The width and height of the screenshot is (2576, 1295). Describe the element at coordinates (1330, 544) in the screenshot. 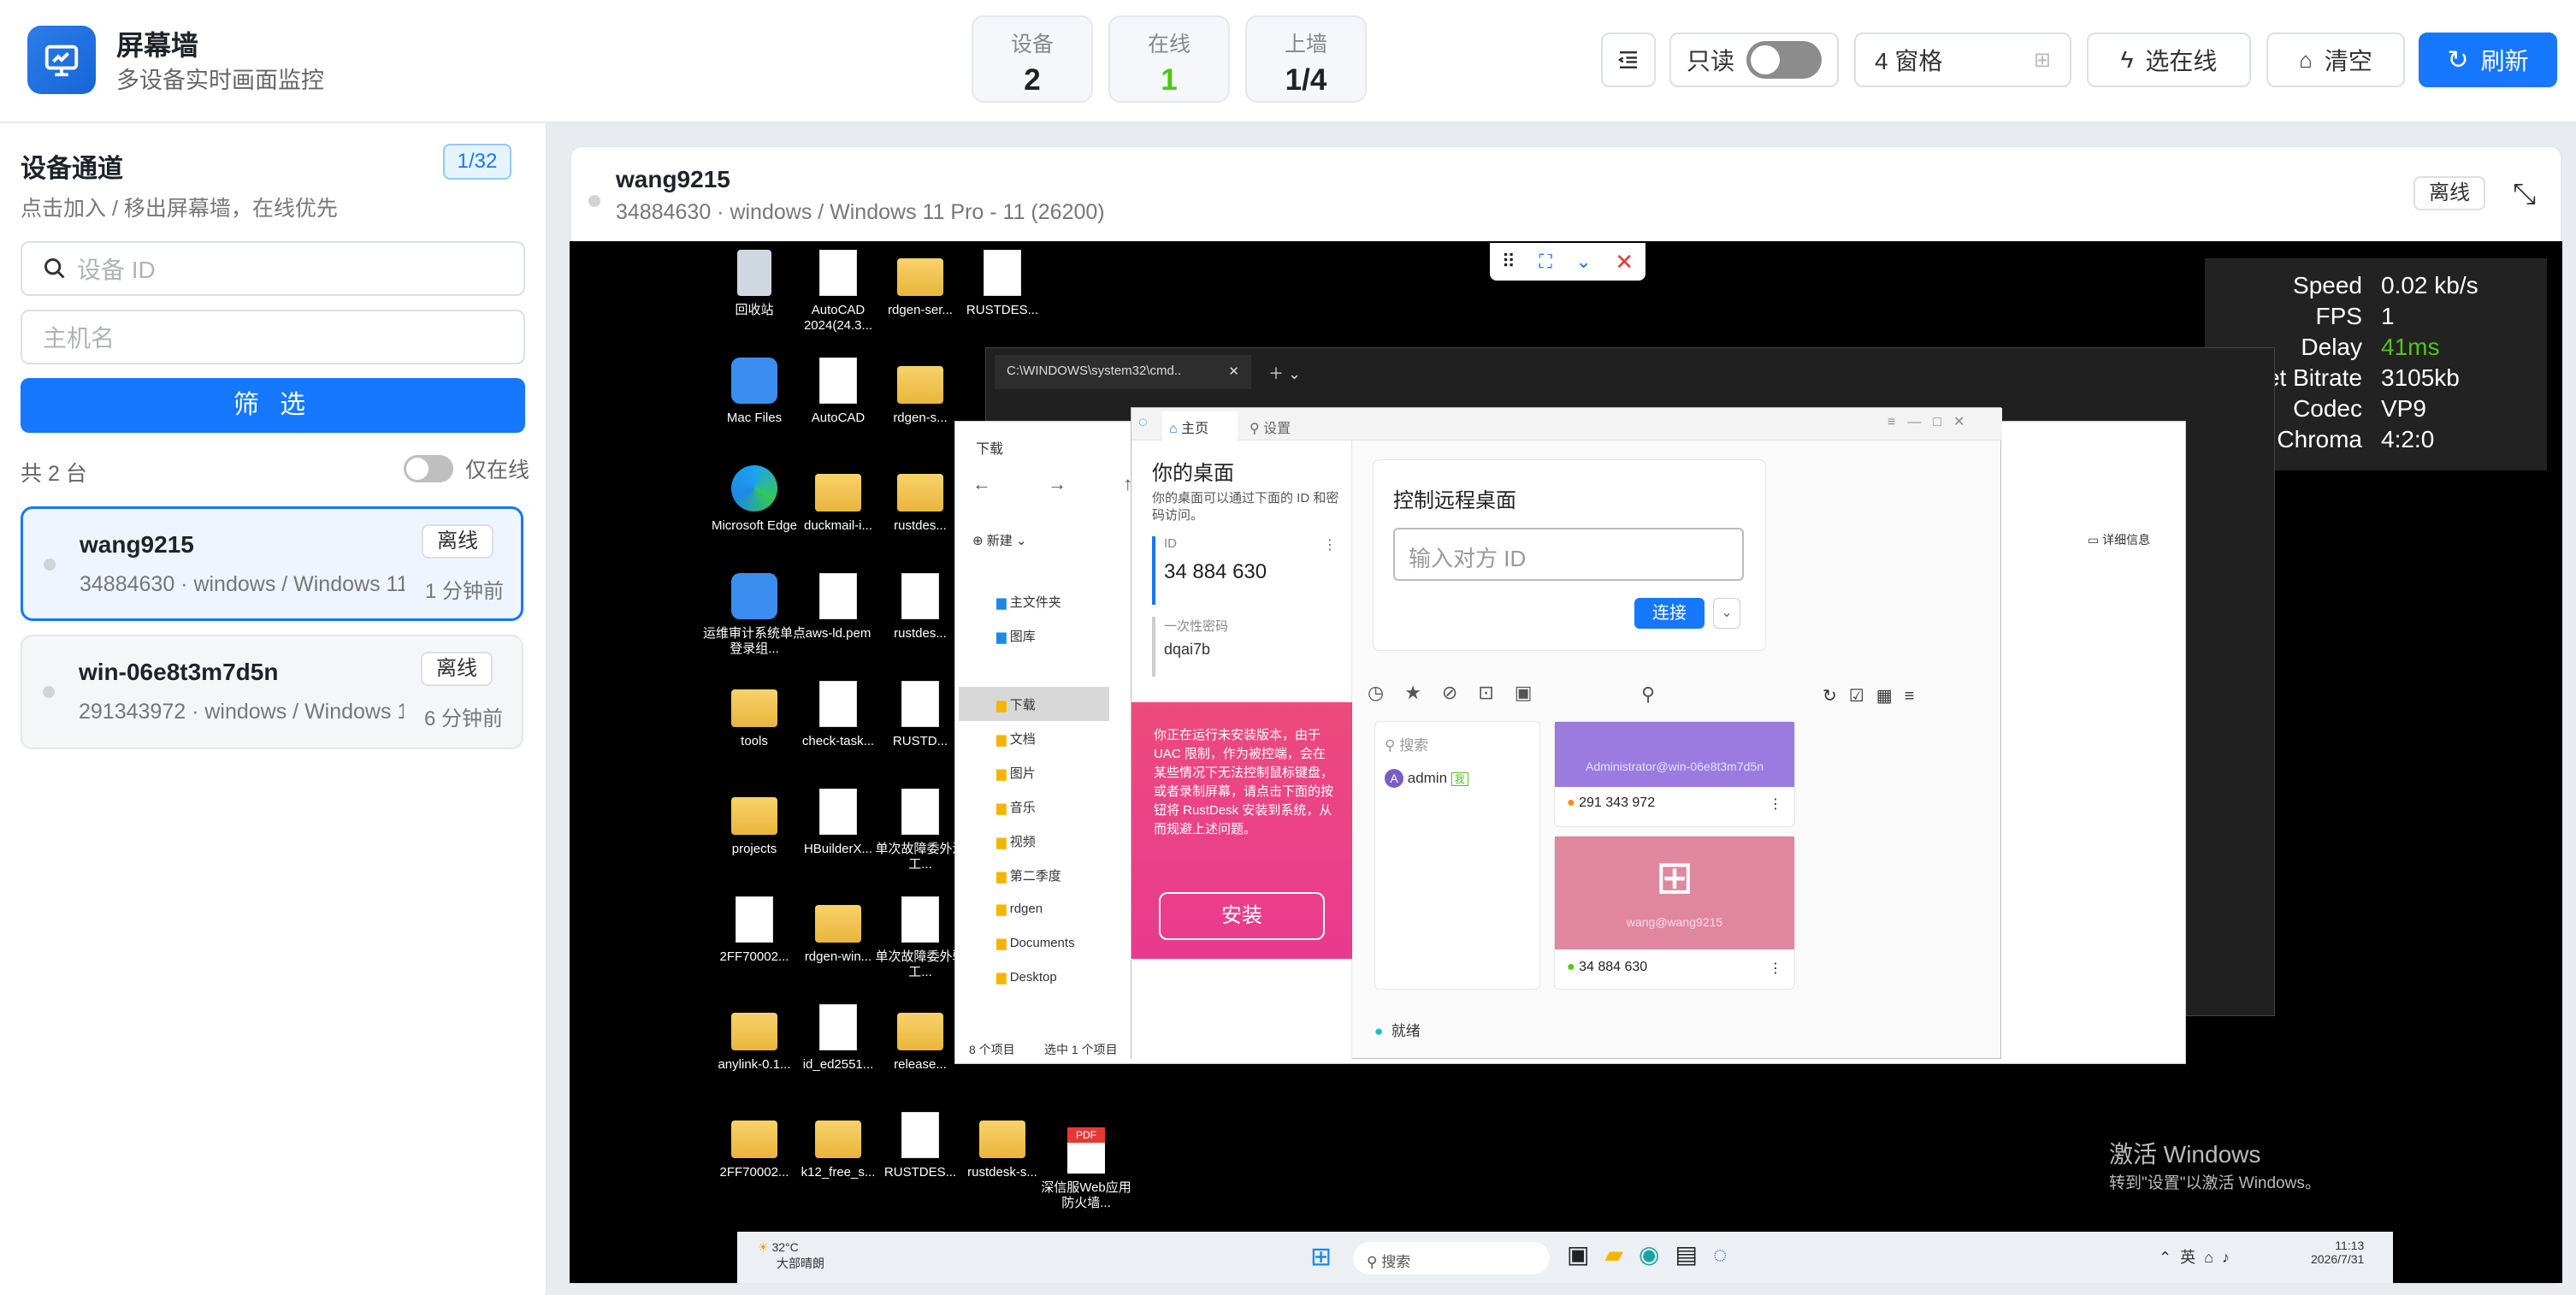

I see `more-icon: ⋮` at that location.